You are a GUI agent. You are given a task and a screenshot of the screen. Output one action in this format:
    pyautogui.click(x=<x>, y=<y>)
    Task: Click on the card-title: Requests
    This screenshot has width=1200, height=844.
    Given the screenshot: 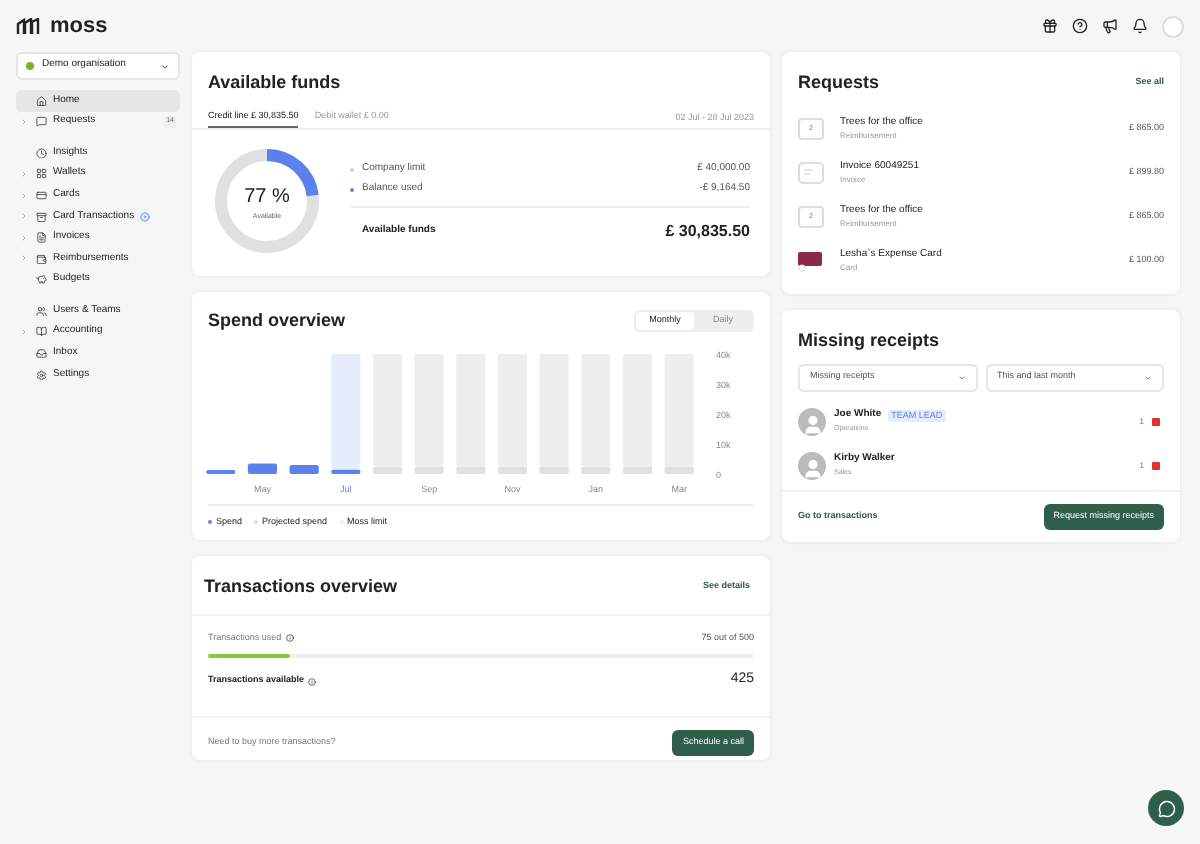 What is the action you would take?
    pyautogui.click(x=839, y=83)
    